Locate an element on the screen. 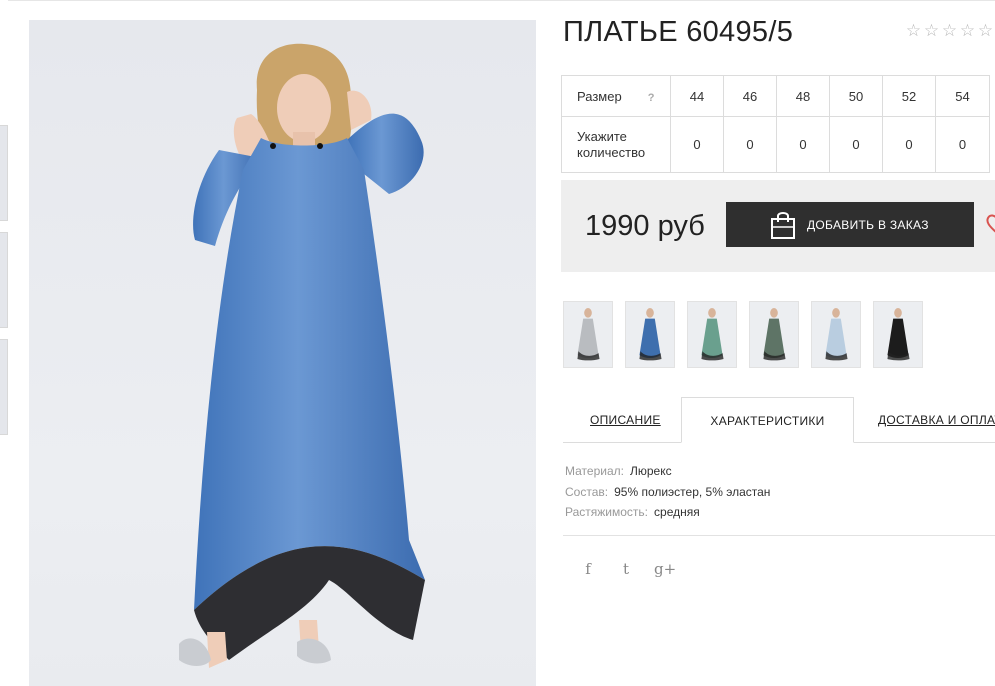  size-value: 52 is located at coordinates (909, 96).